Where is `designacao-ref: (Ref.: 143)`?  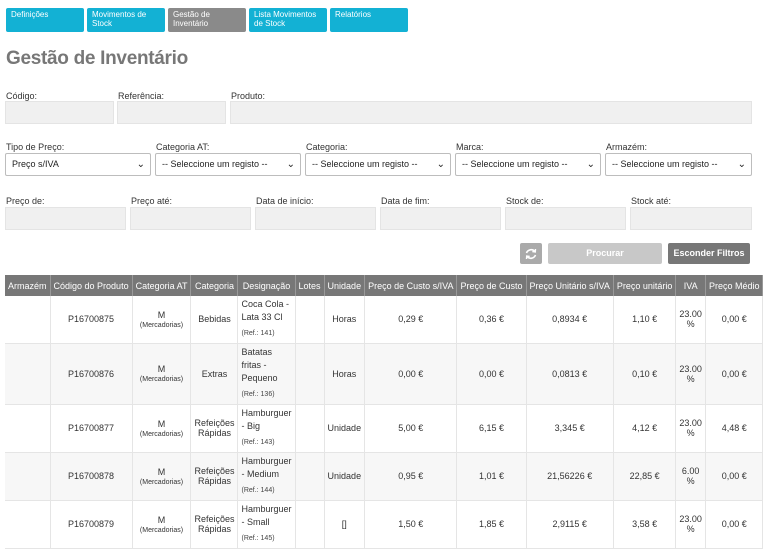 designacao-ref: (Ref.: 143) is located at coordinates (258, 442).